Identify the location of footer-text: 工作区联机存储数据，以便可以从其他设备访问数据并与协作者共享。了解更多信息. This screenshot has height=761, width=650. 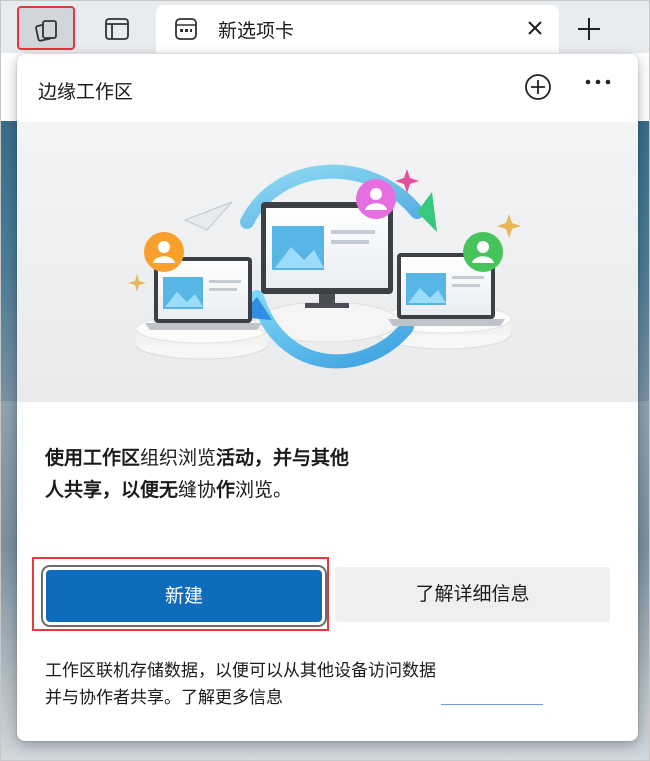
(240, 684).